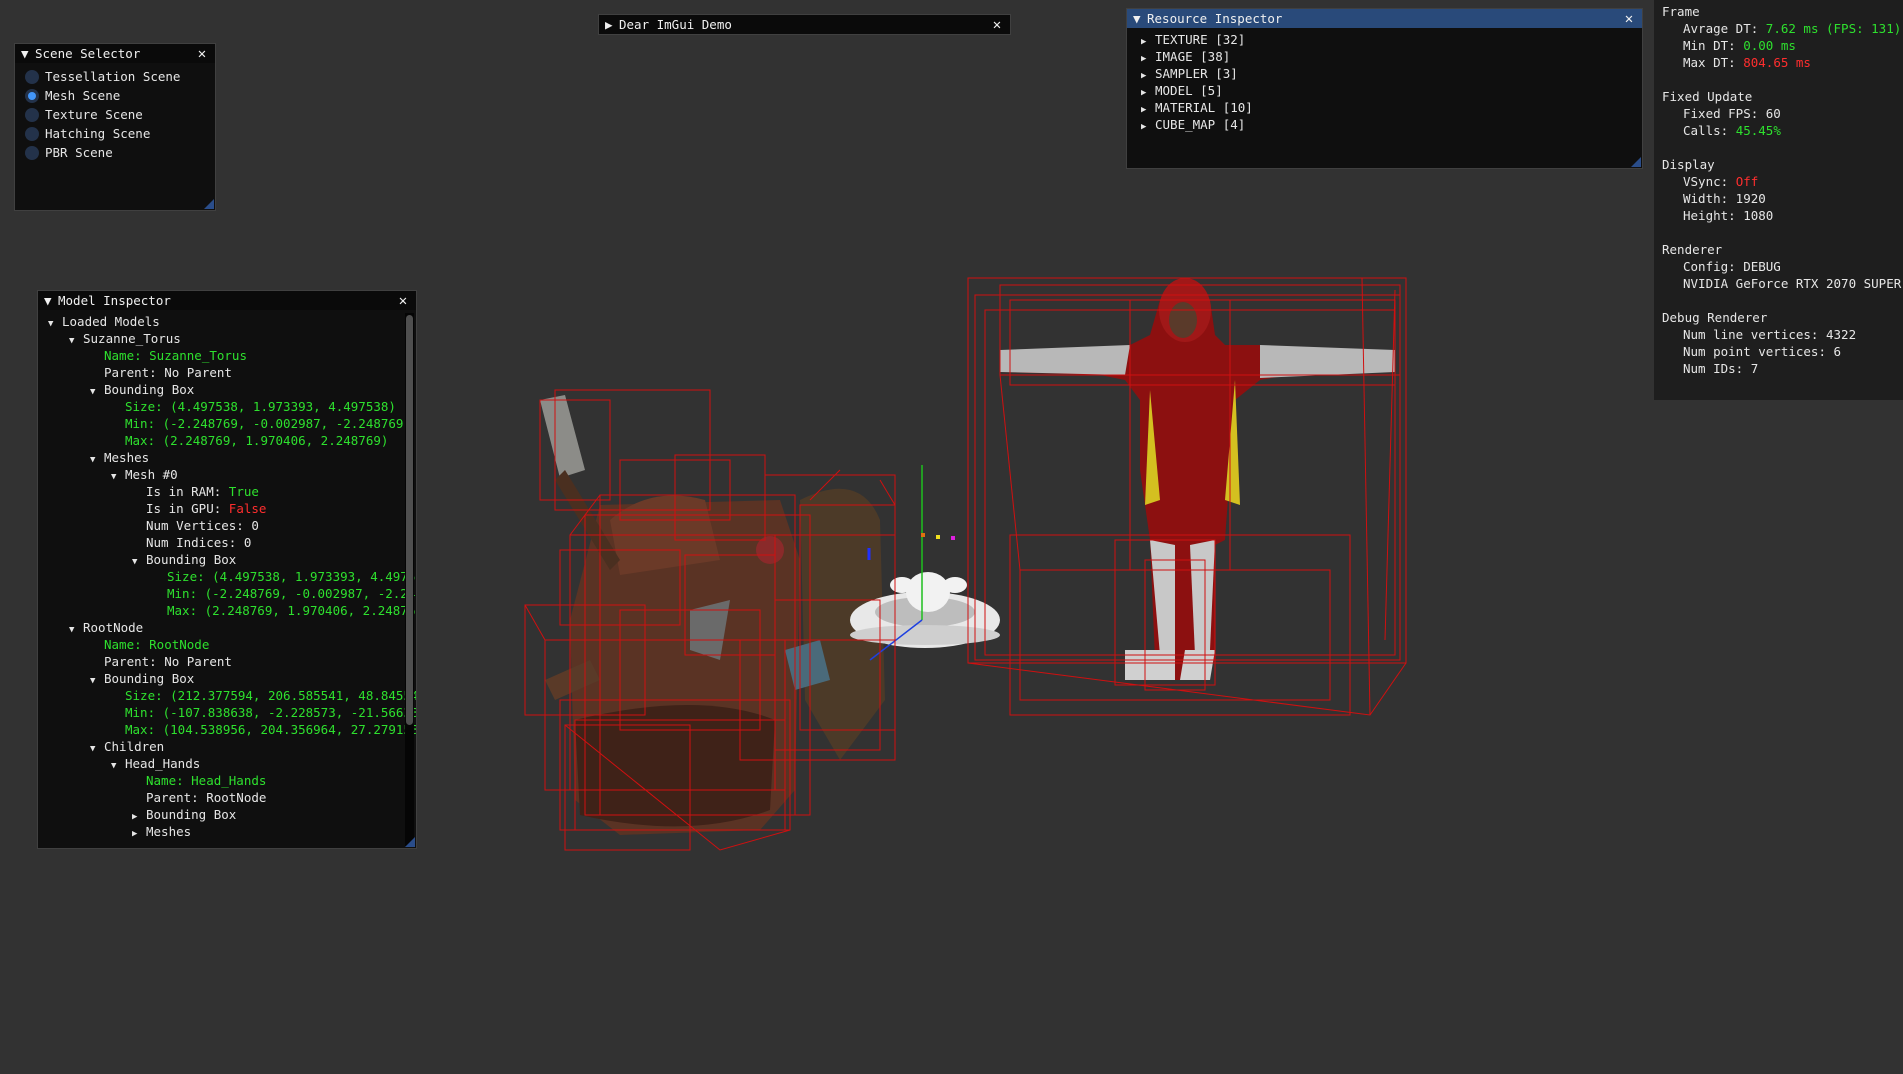  What do you see at coordinates (1387, 39) in the screenshot?
I see `resource-node-texture: ▶ TEXTURE [32]` at bounding box center [1387, 39].